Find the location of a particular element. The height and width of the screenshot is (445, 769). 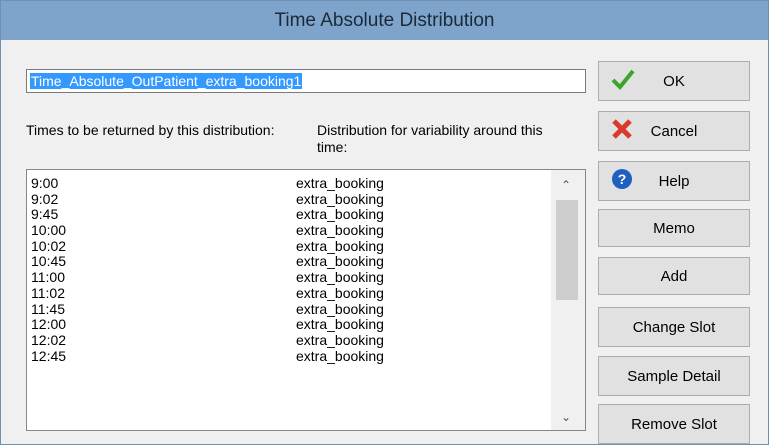

list-item: 12:02 extra_booking is located at coordinates (207, 341).